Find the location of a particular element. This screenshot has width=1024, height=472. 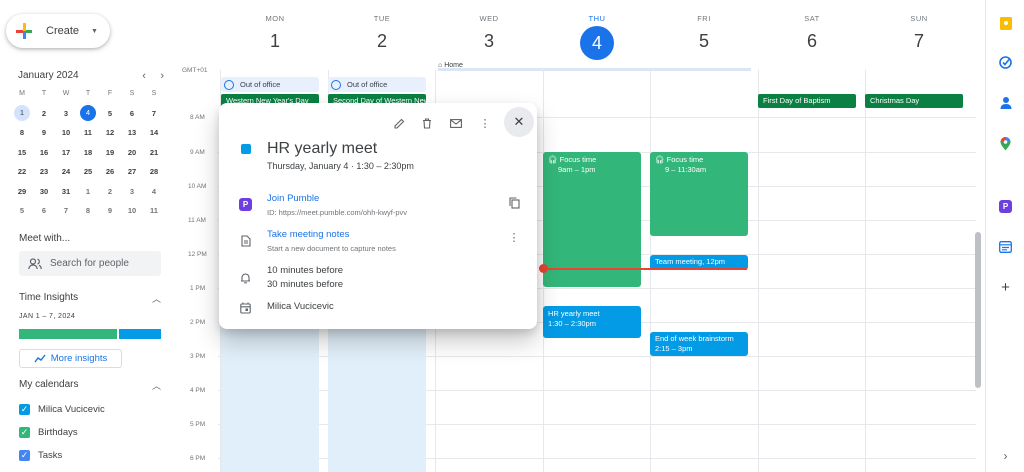

mini-calendar-day: 14 is located at coordinates (154, 133).